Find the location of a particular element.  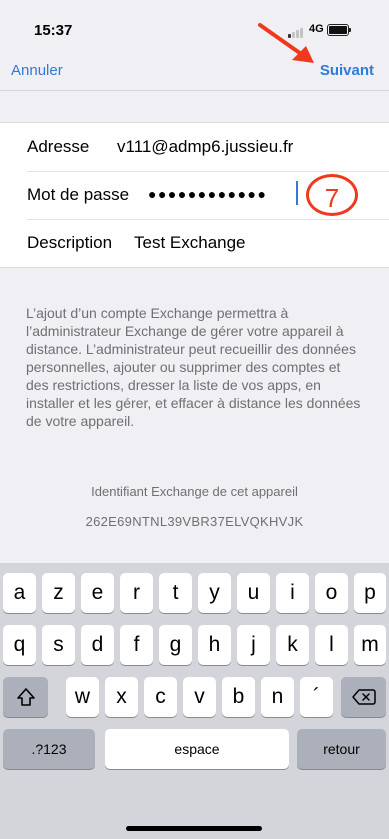

key-v: v is located at coordinates (199, 697).